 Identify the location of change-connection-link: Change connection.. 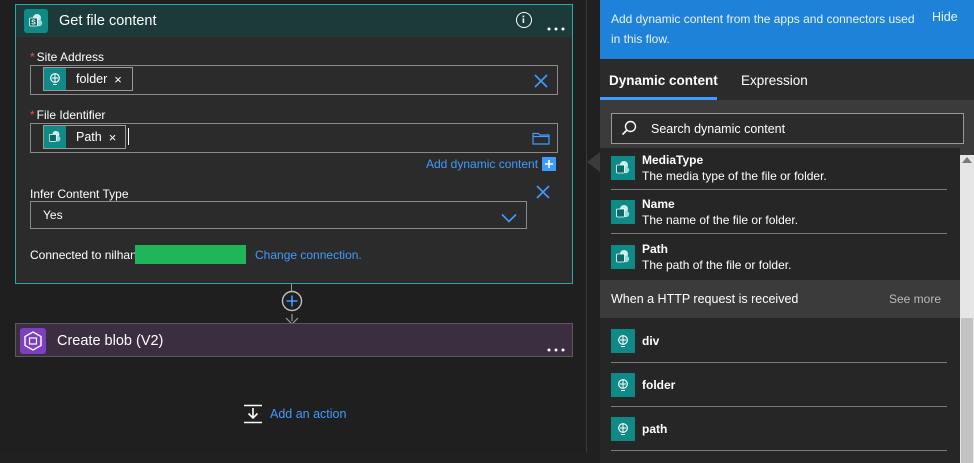
(308, 255).